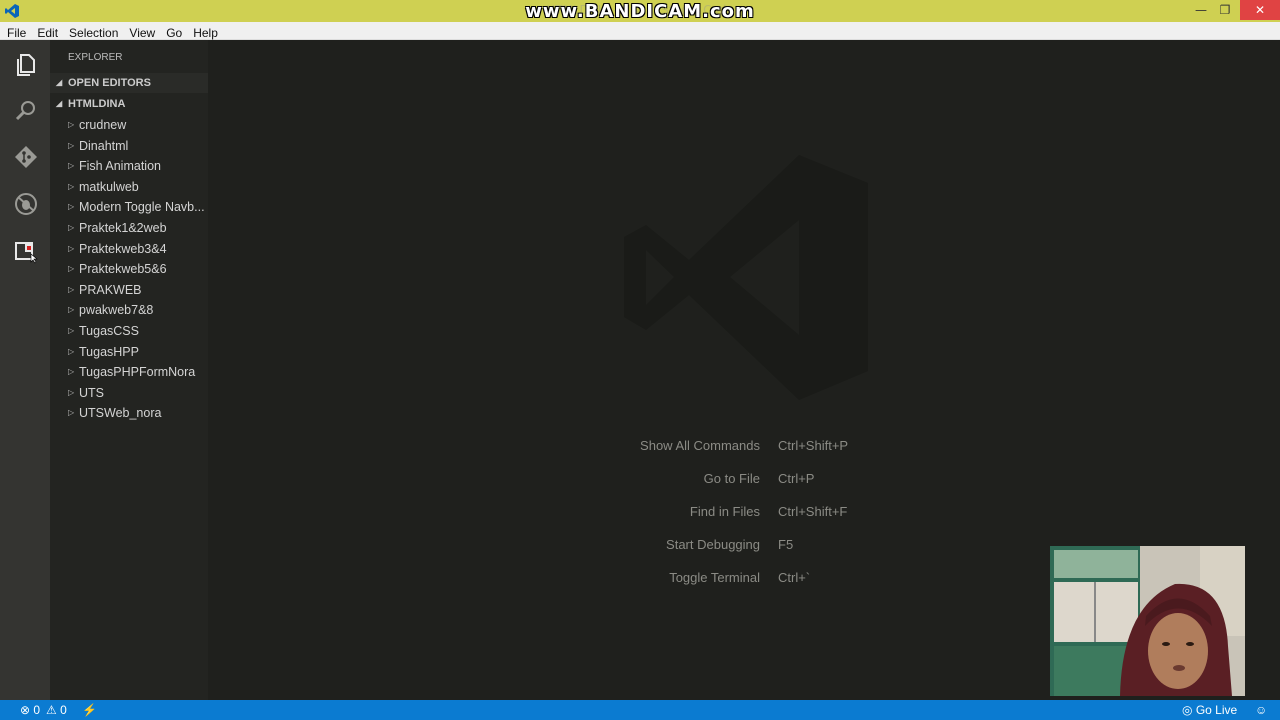  Describe the element at coordinates (120, 413) in the screenshot. I see `folder-label: UTSWeb_nora` at that location.